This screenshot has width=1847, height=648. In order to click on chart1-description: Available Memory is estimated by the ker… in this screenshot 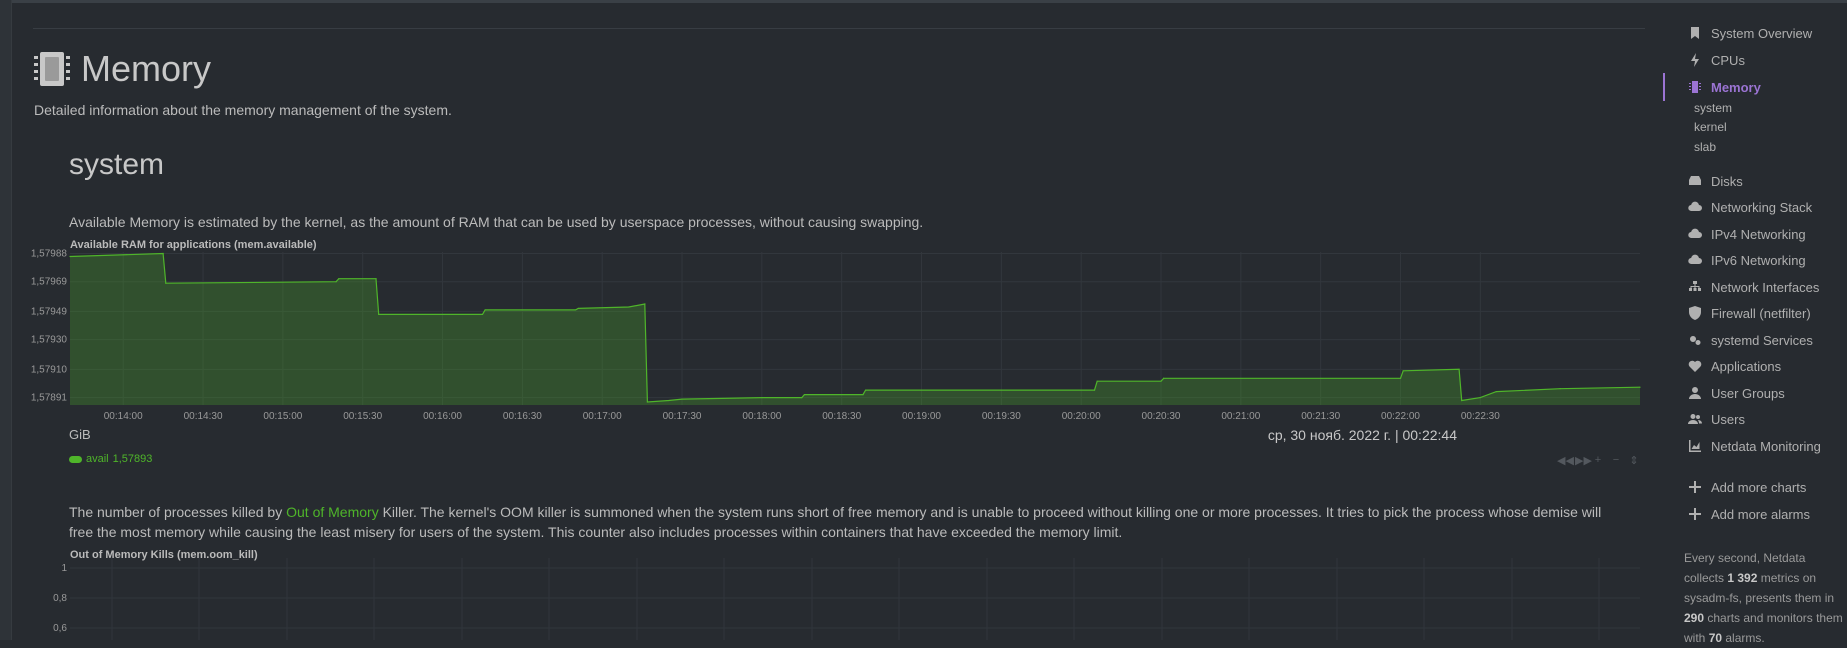, I will do `click(496, 222)`.